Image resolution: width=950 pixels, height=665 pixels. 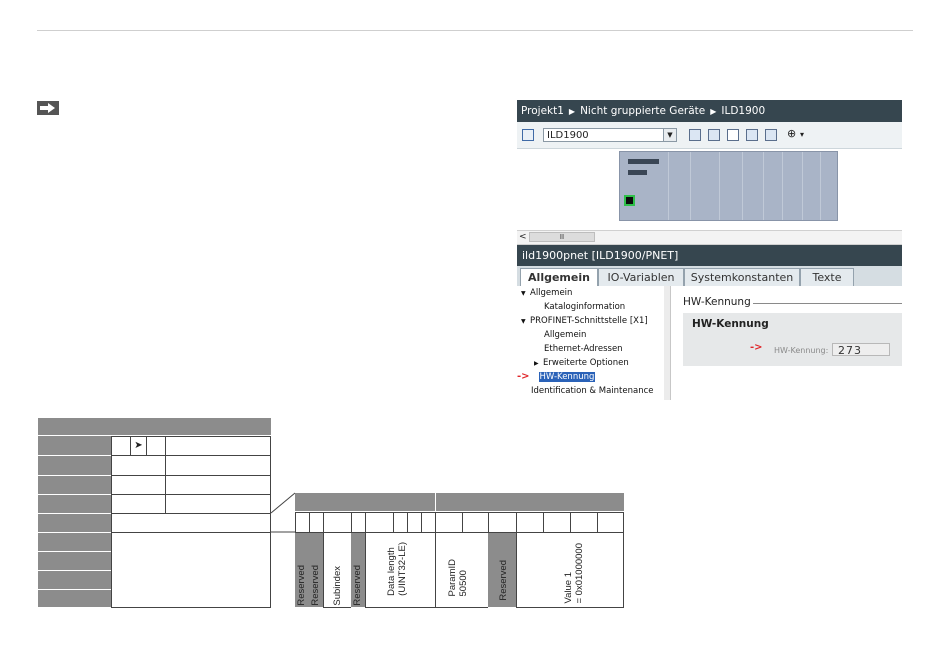 What do you see at coordinates (669, 135) in the screenshot?
I see `chevron-down-icon: ▼` at bounding box center [669, 135].